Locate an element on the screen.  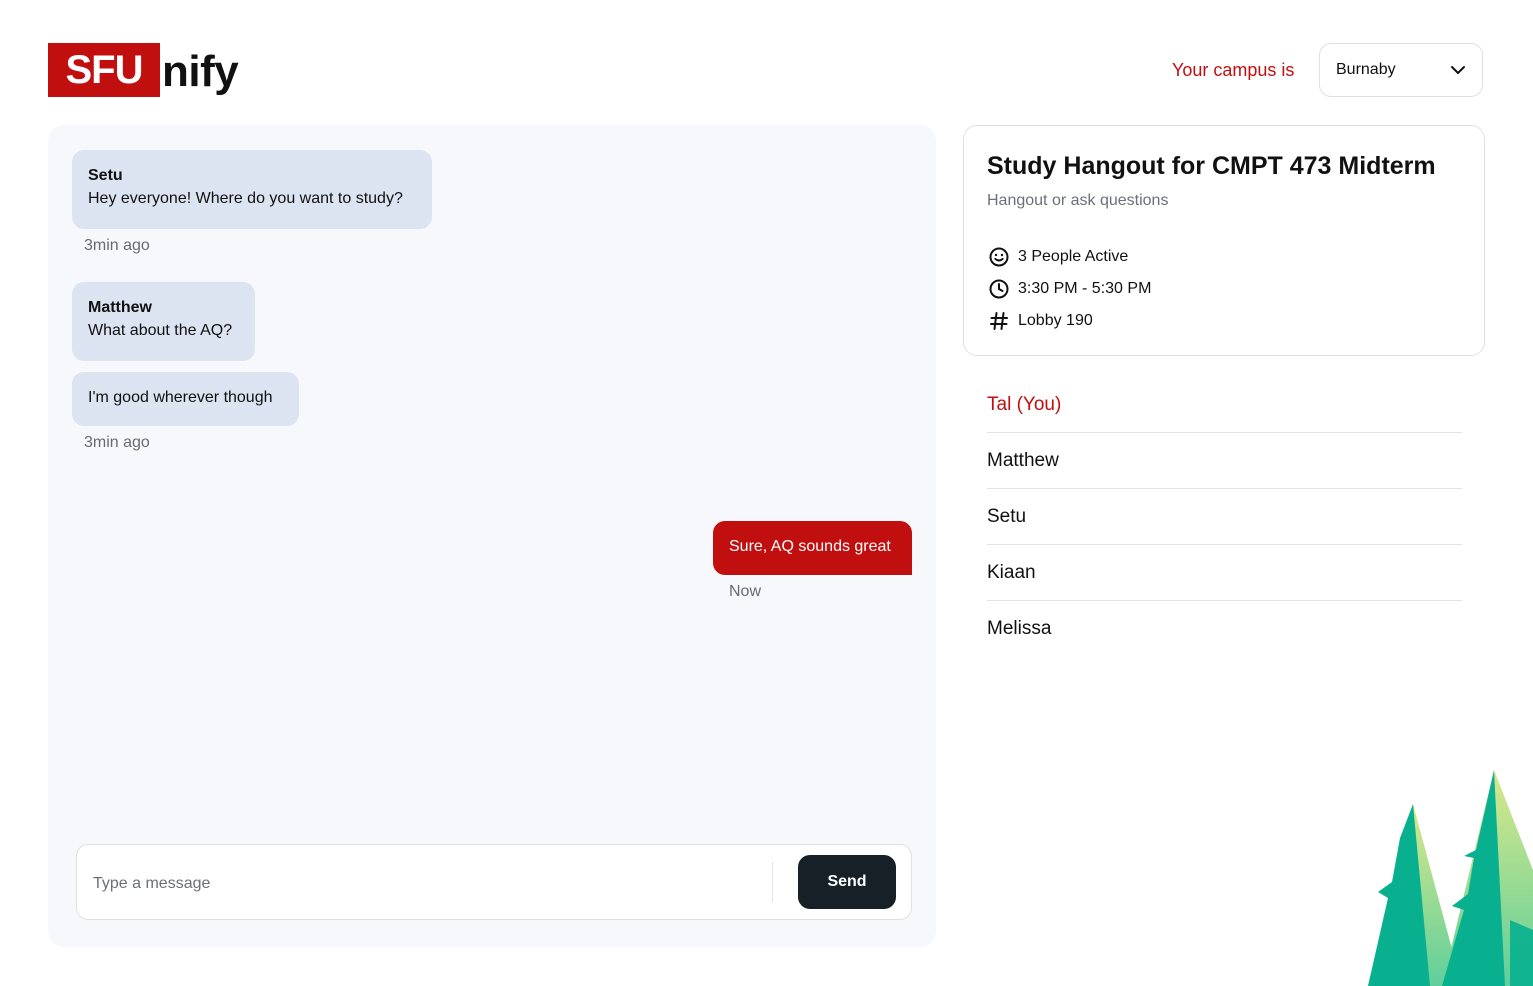
member-item: Setu is located at coordinates (1224, 517).